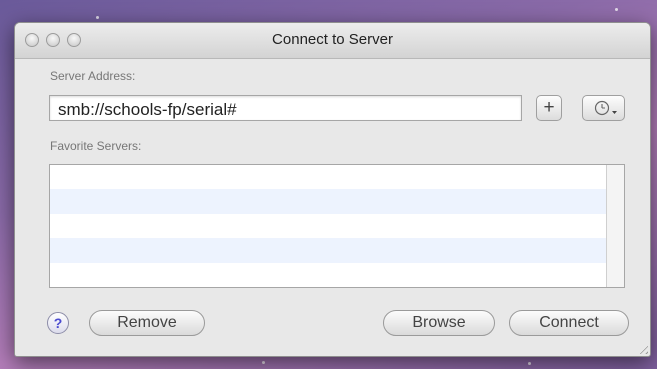 This screenshot has width=657, height=369. I want to click on question-icon: ?, so click(58, 323).